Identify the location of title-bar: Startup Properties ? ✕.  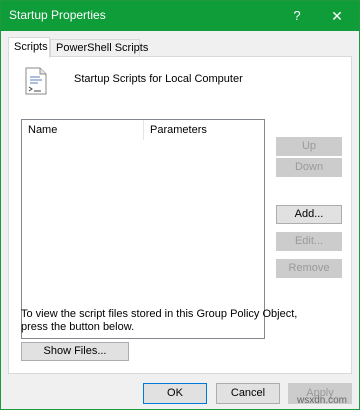
(180, 16).